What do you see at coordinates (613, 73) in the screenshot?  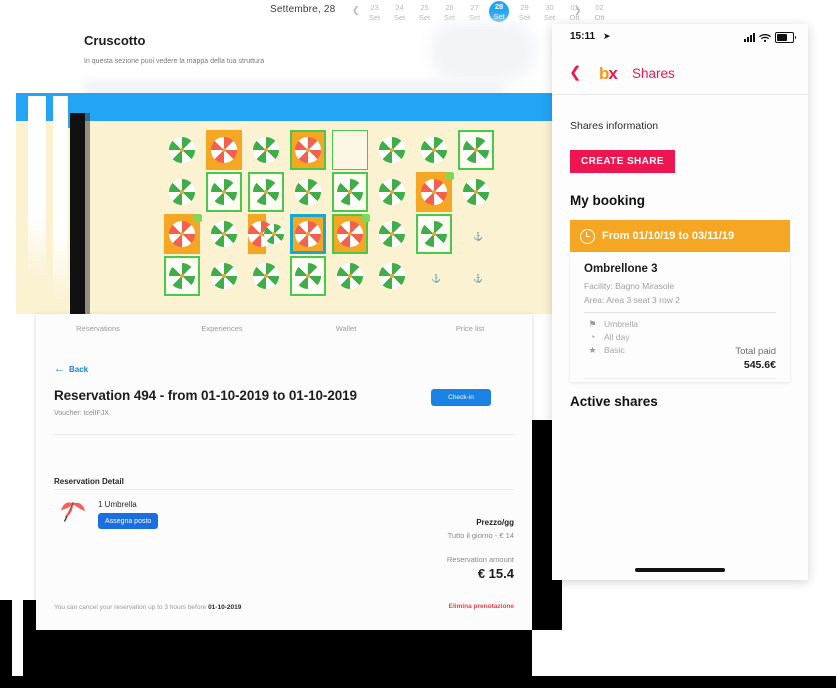 I see `logo-x: x` at bounding box center [613, 73].